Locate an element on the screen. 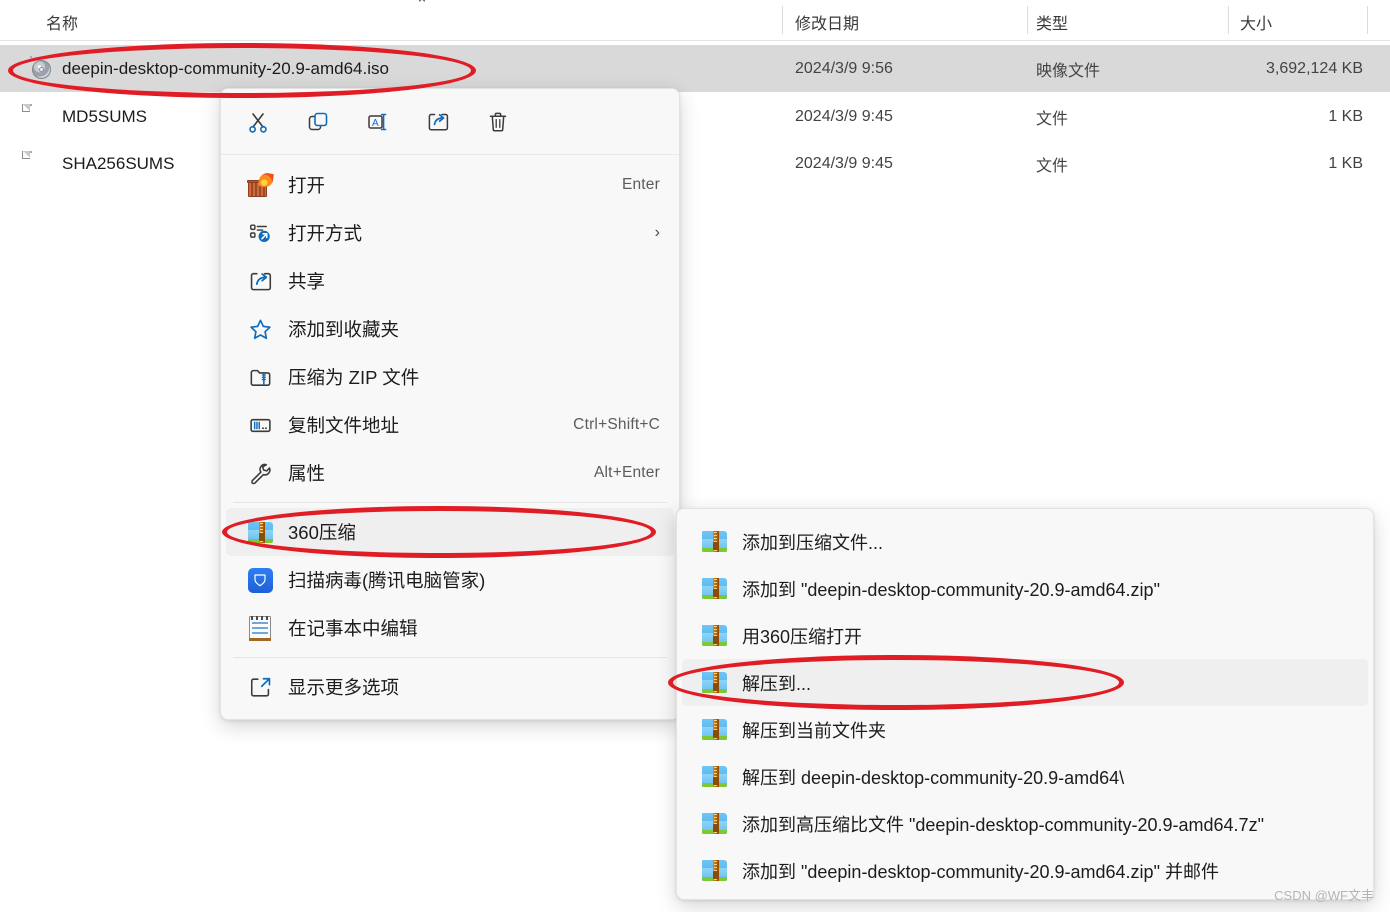 This screenshot has height=912, width=1390. menu-item-compress-to-zip: 压缩为 ZIP 文件 is located at coordinates (450, 377).